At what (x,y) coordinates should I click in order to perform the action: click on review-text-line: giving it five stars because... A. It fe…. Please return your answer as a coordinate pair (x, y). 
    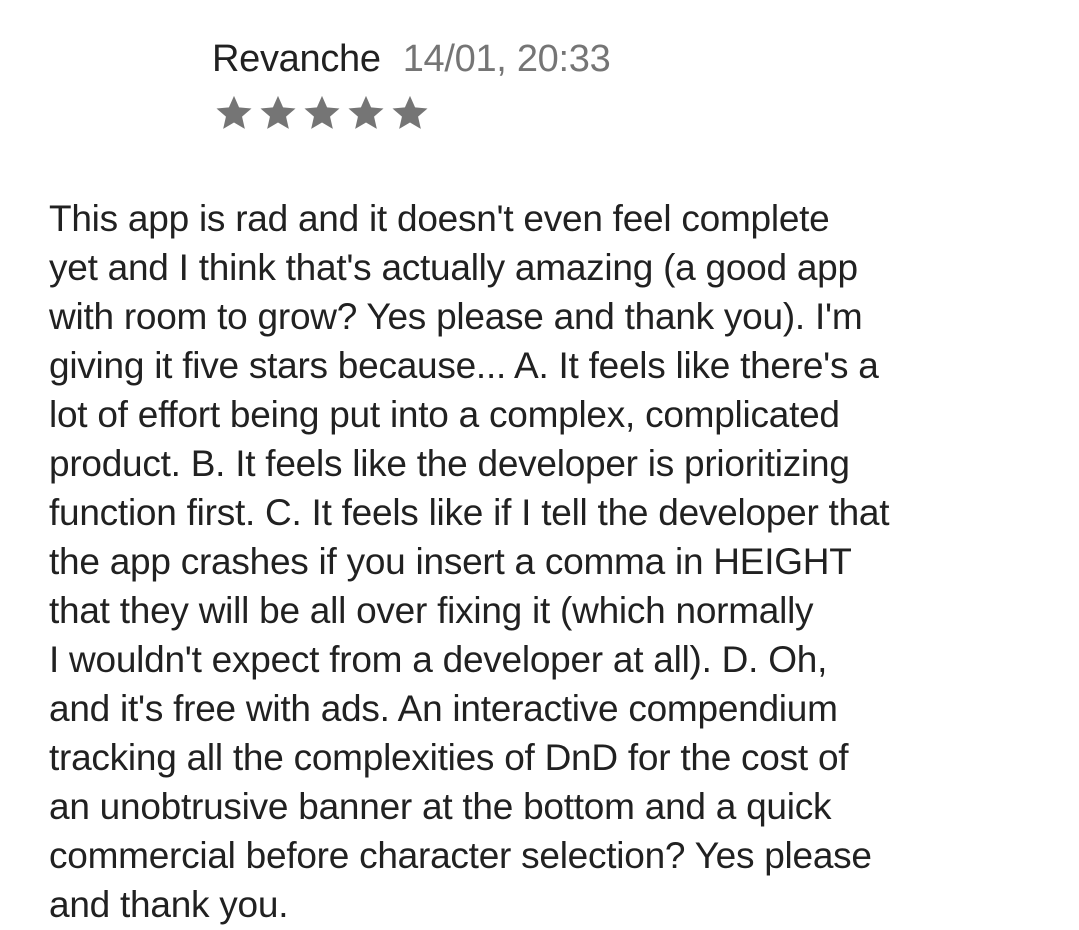
    Looking at the image, I should click on (464, 365).